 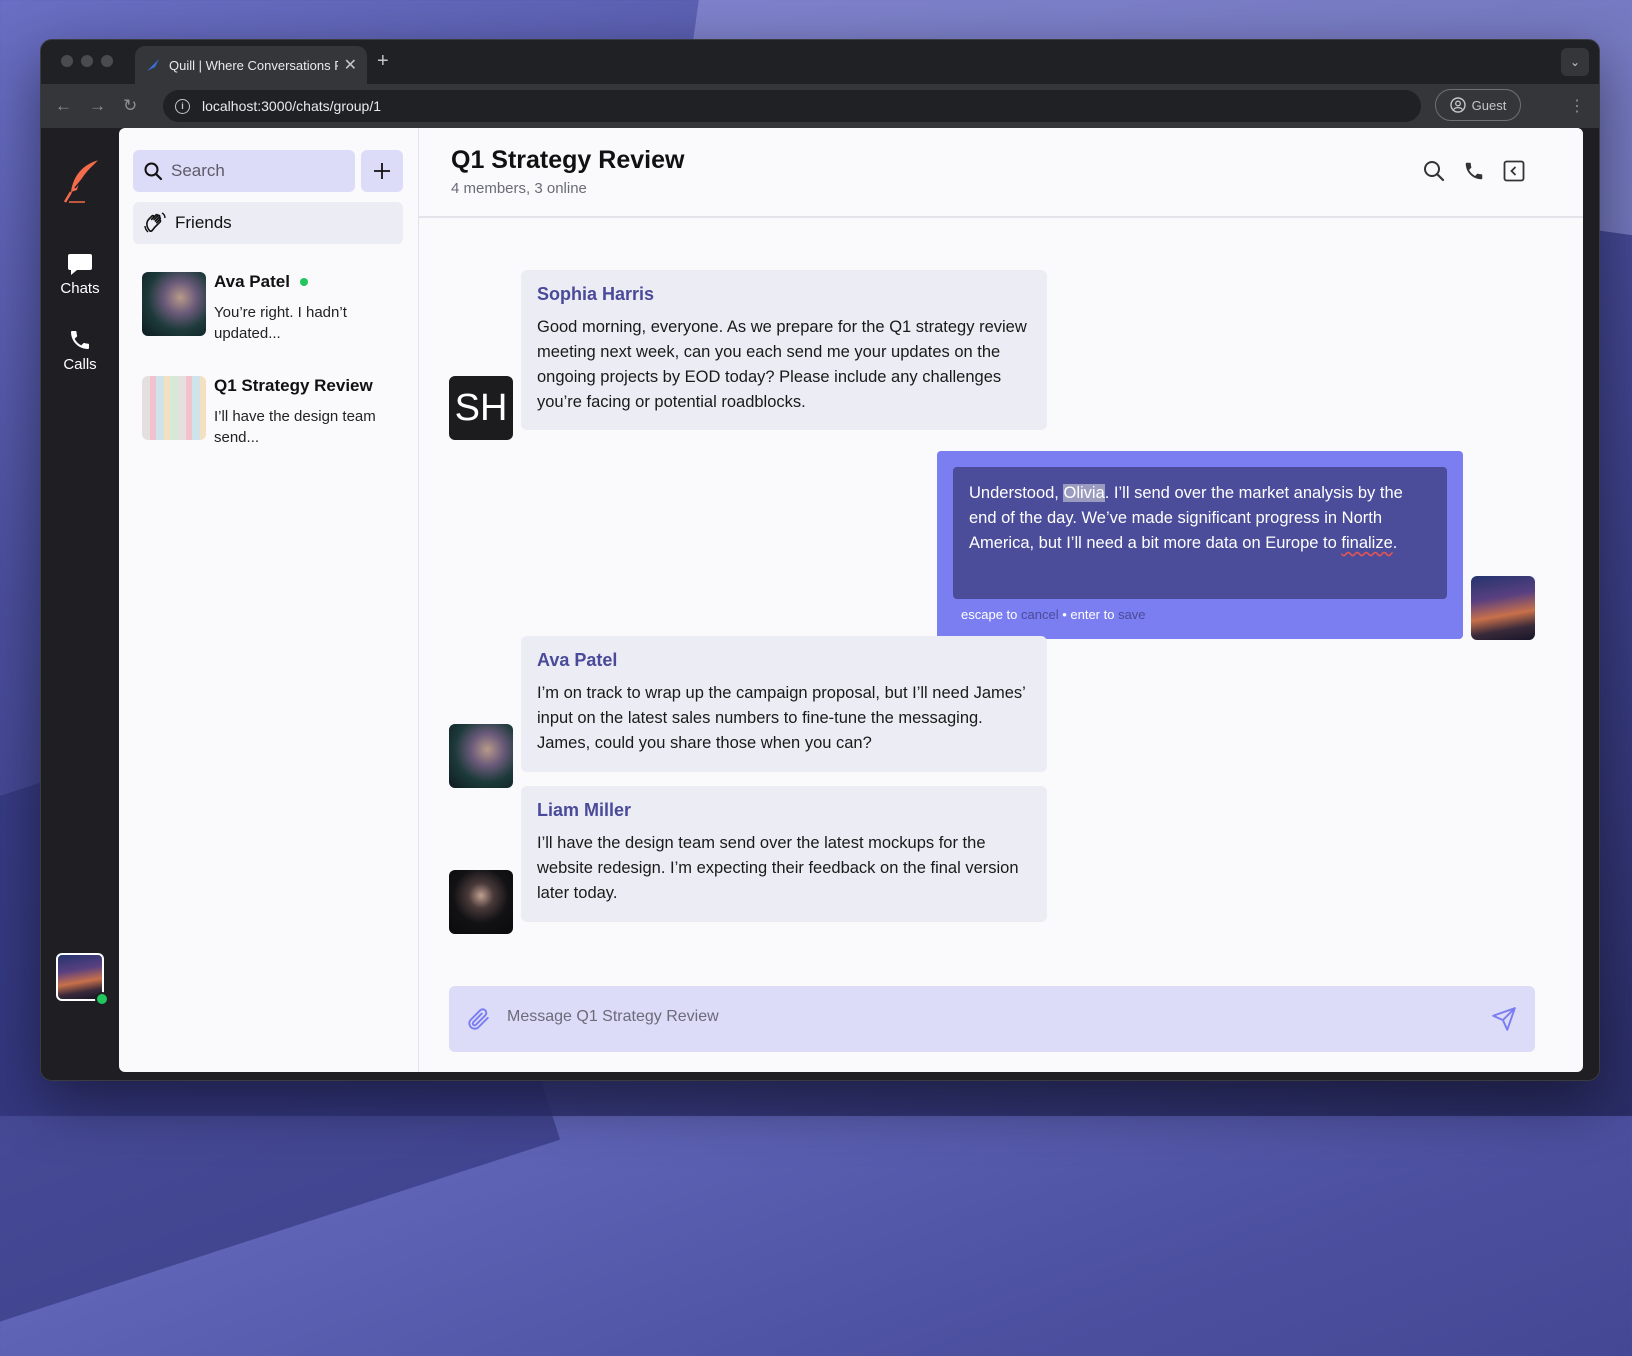 What do you see at coordinates (383, 61) in the screenshot?
I see `new-tab-icon: +` at bounding box center [383, 61].